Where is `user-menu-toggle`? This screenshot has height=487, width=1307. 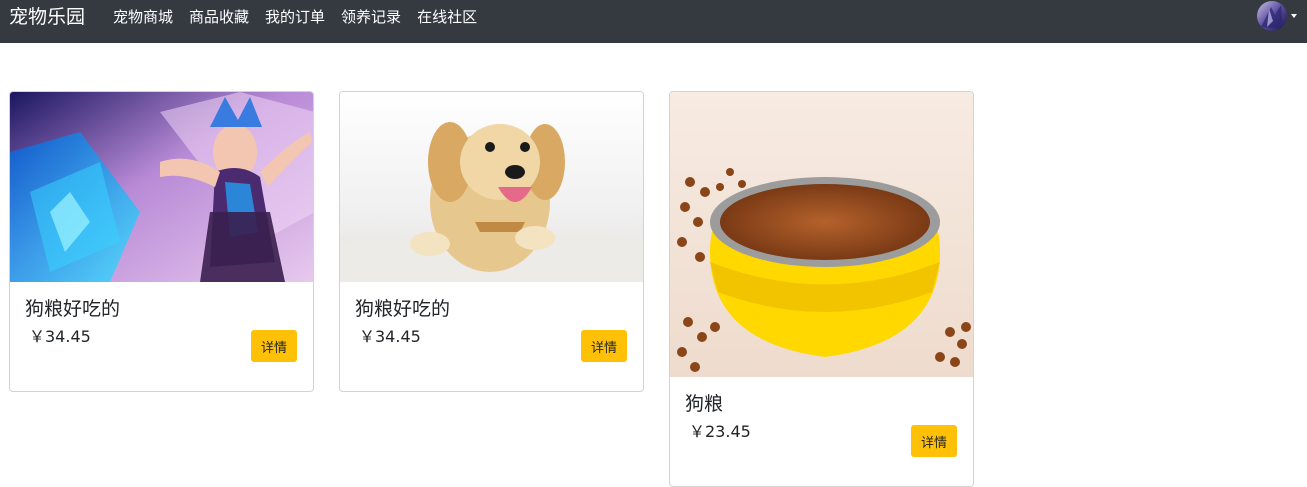
user-menu-toggle is located at coordinates (1277, 17).